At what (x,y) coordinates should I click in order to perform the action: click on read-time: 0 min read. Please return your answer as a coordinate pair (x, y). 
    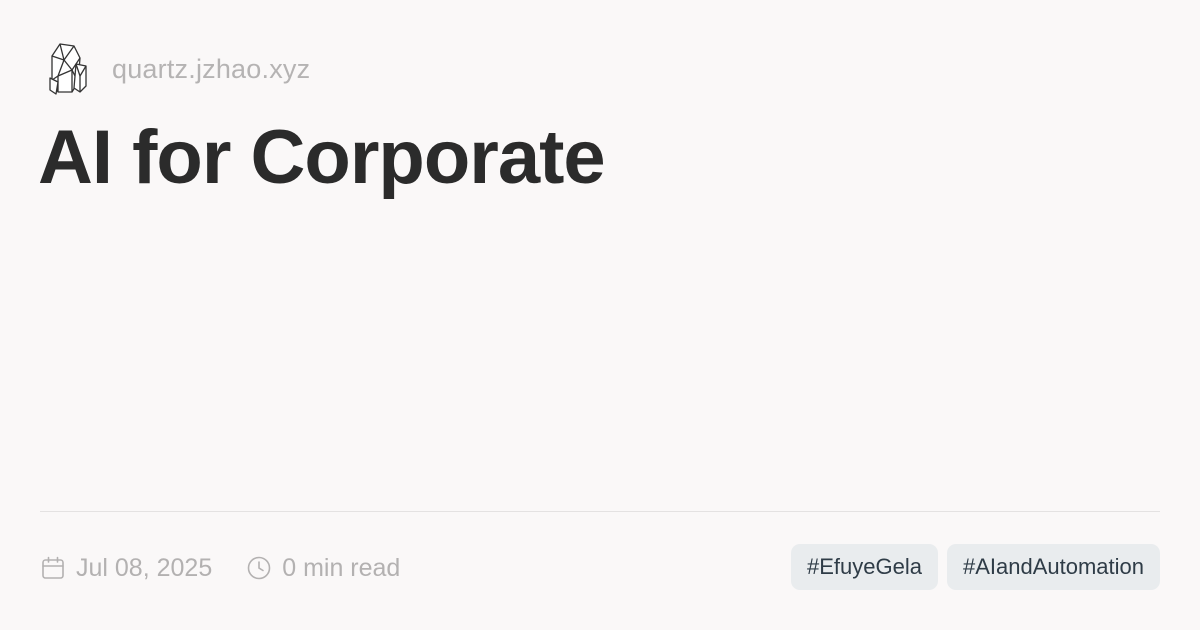
    Looking at the image, I should click on (341, 567).